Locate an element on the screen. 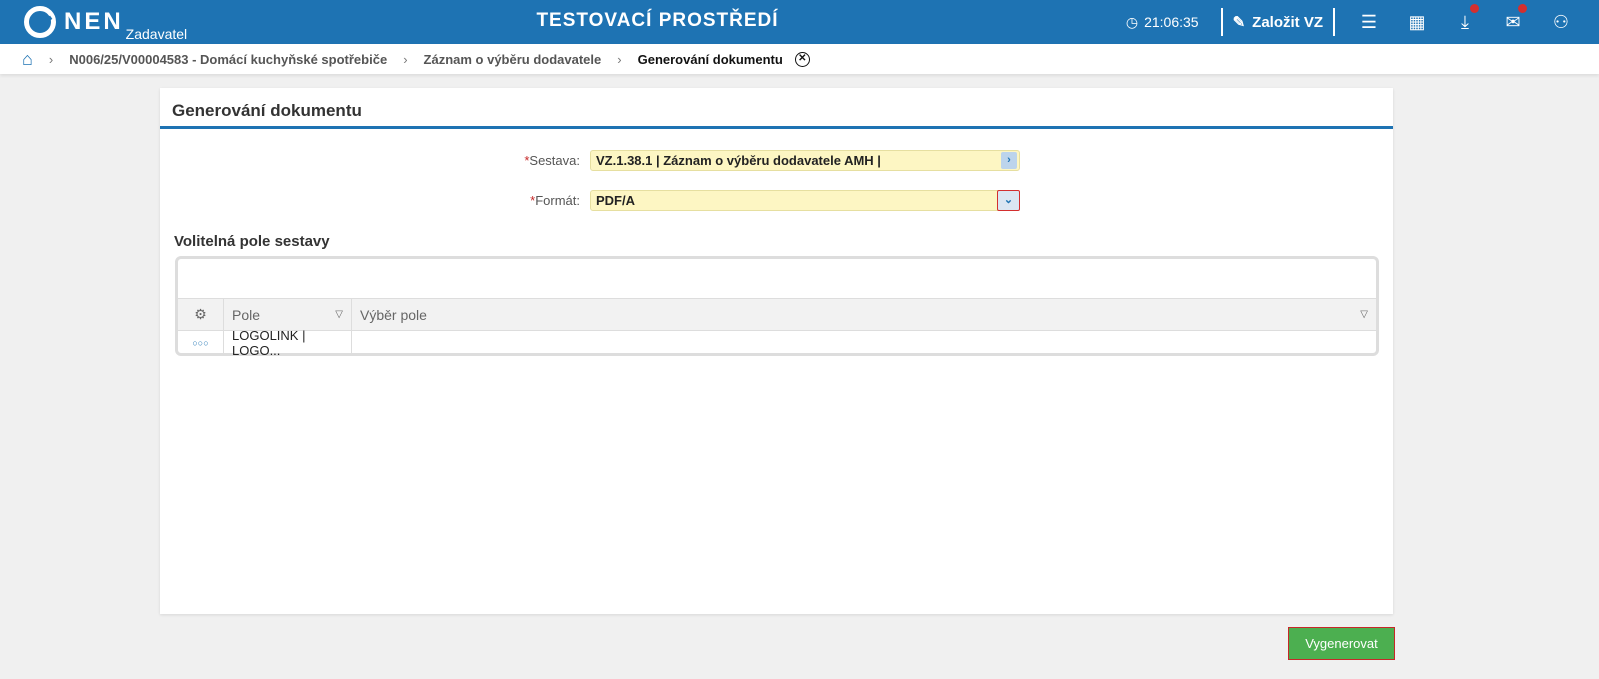 This screenshot has height=679, width=1599. column-label: Pole is located at coordinates (246, 314).